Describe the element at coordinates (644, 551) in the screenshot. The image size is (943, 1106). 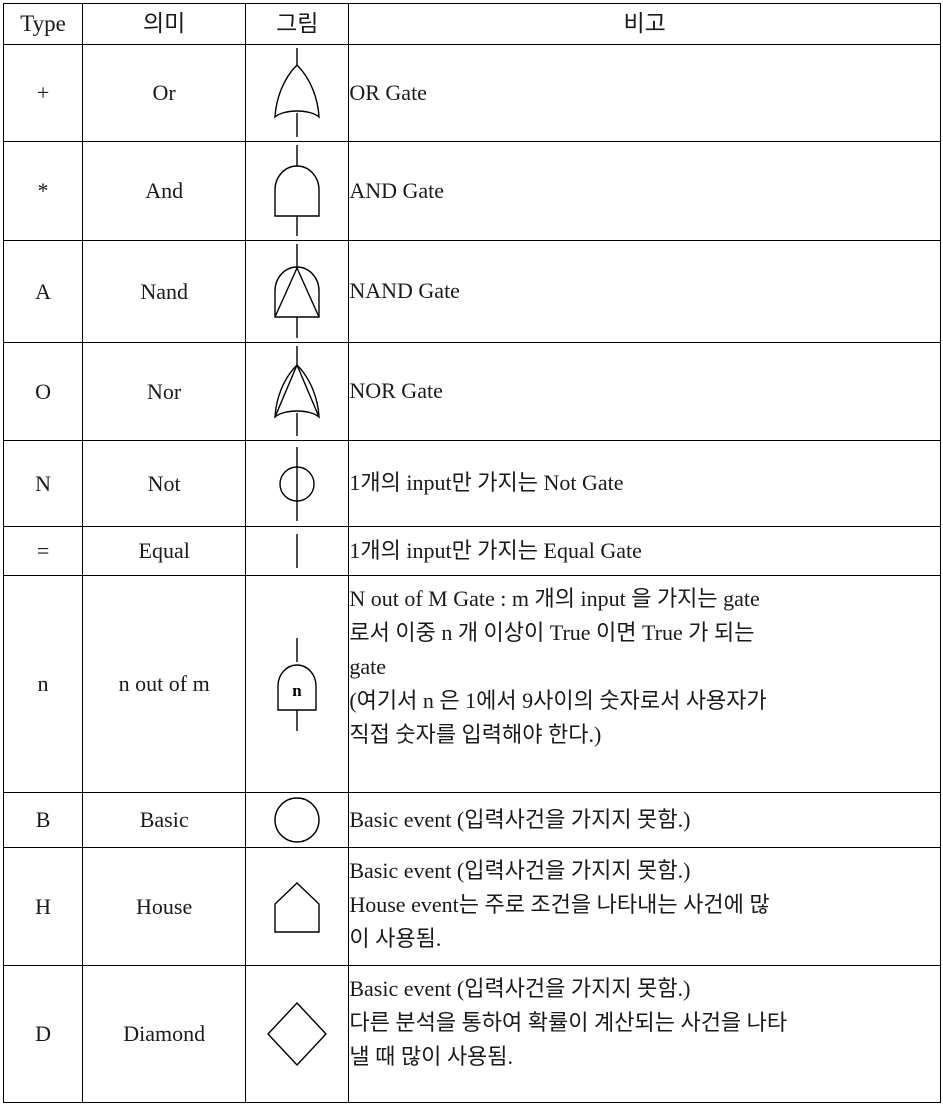
I see `row-remark-equal: 1개의 input만 가지는 Equal Gate` at that location.